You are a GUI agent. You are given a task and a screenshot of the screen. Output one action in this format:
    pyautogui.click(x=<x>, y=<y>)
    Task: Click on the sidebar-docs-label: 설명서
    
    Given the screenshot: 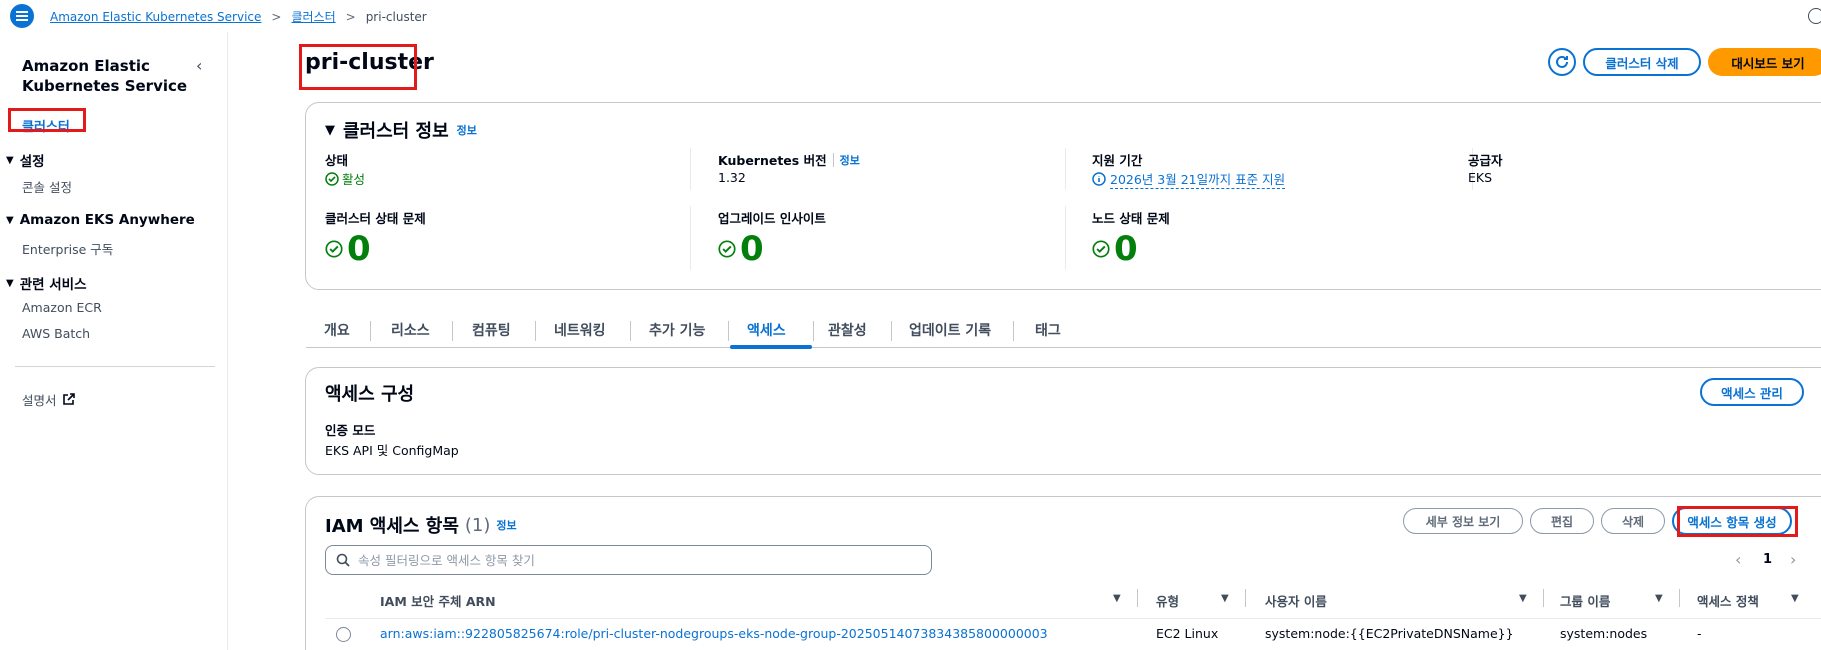 What is the action you would take?
    pyautogui.click(x=39, y=400)
    